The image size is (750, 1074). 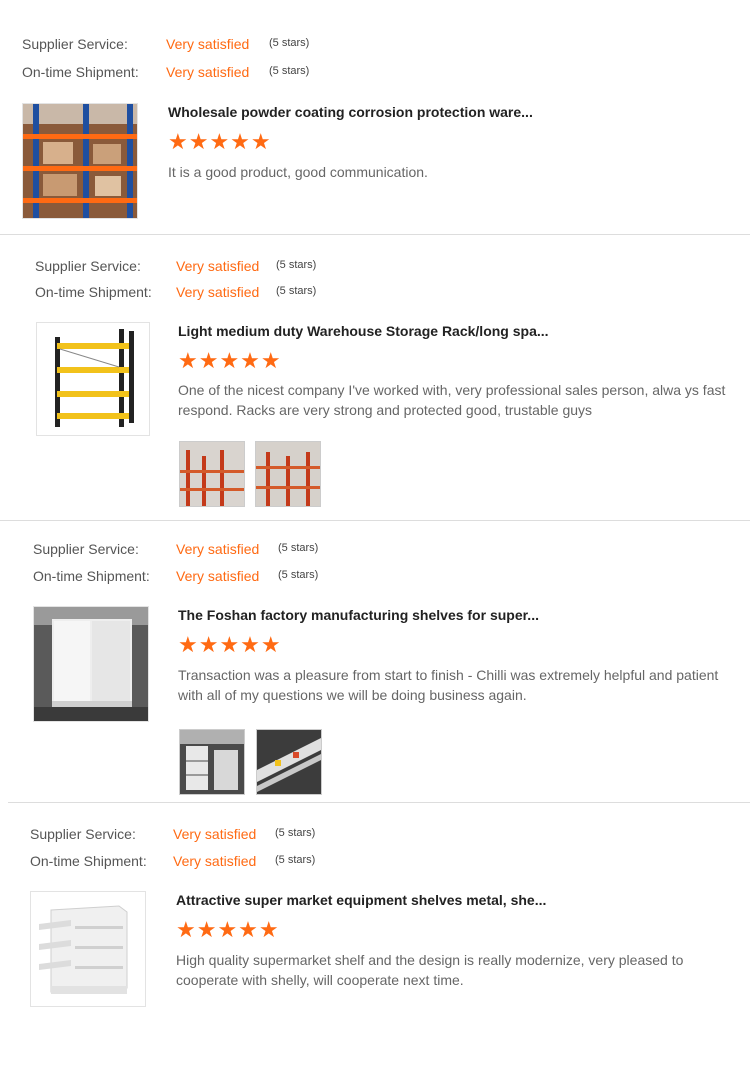 I want to click on supplier-service-label: Supplier Service:, so click(x=83, y=834).